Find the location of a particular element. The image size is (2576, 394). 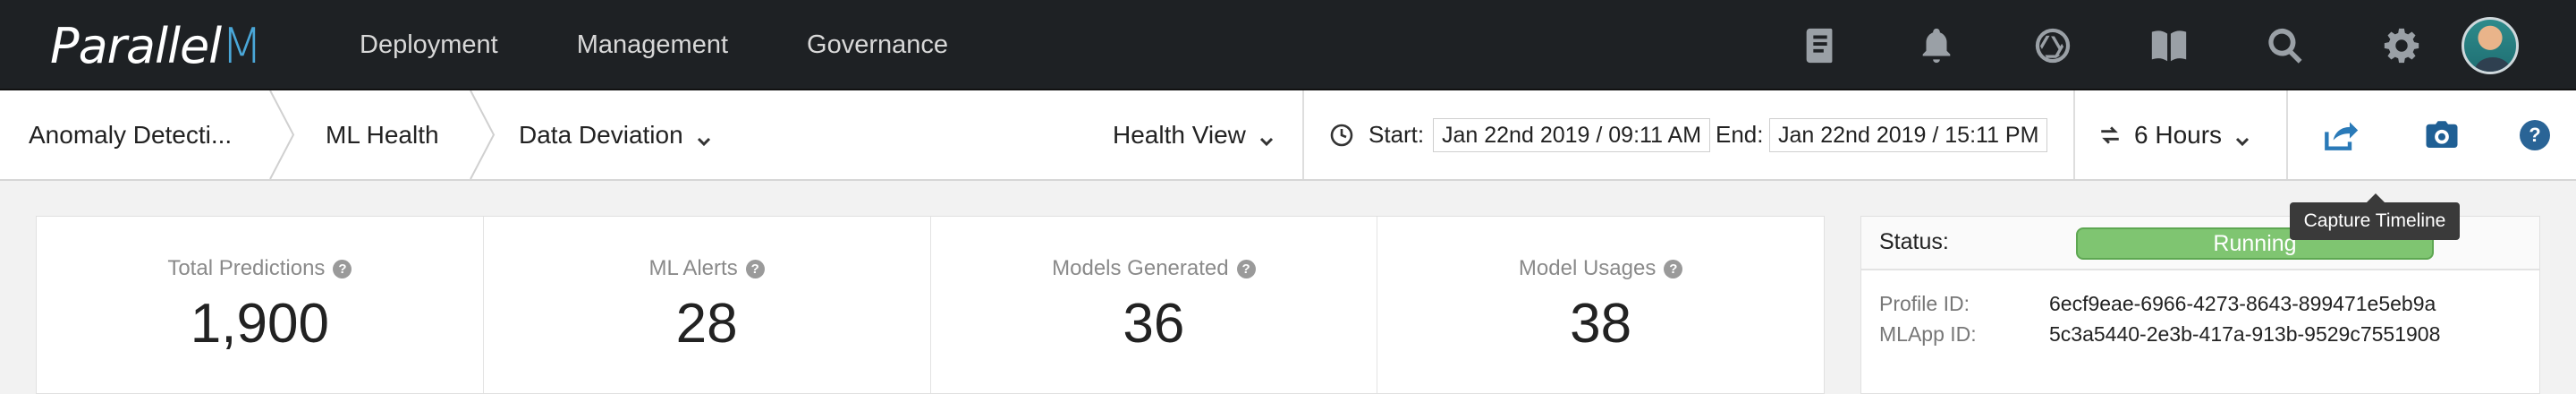

stat-ml-alerts: ML Alerts ? 28 is located at coordinates (707, 305).